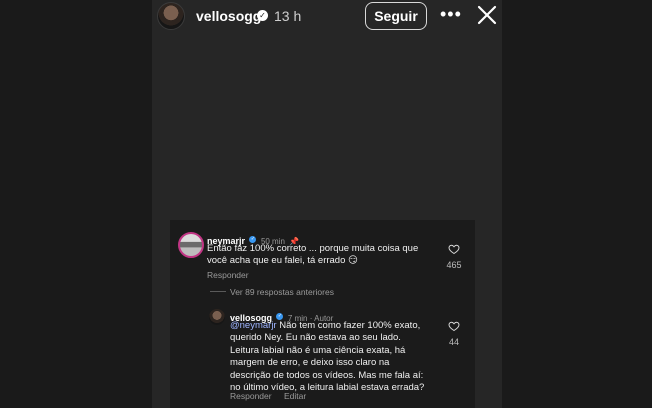 This screenshot has height=408, width=652. Describe the element at coordinates (191, 245) in the screenshot. I see `commenter-avatar` at that location.